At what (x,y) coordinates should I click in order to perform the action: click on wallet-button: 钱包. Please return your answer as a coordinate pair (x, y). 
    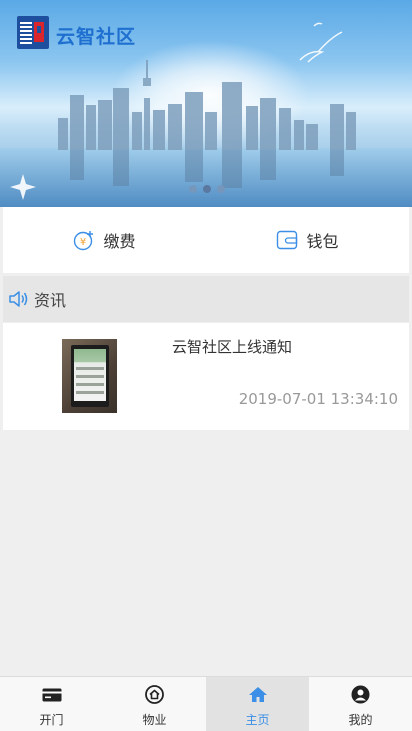
    Looking at the image, I should click on (307, 240).